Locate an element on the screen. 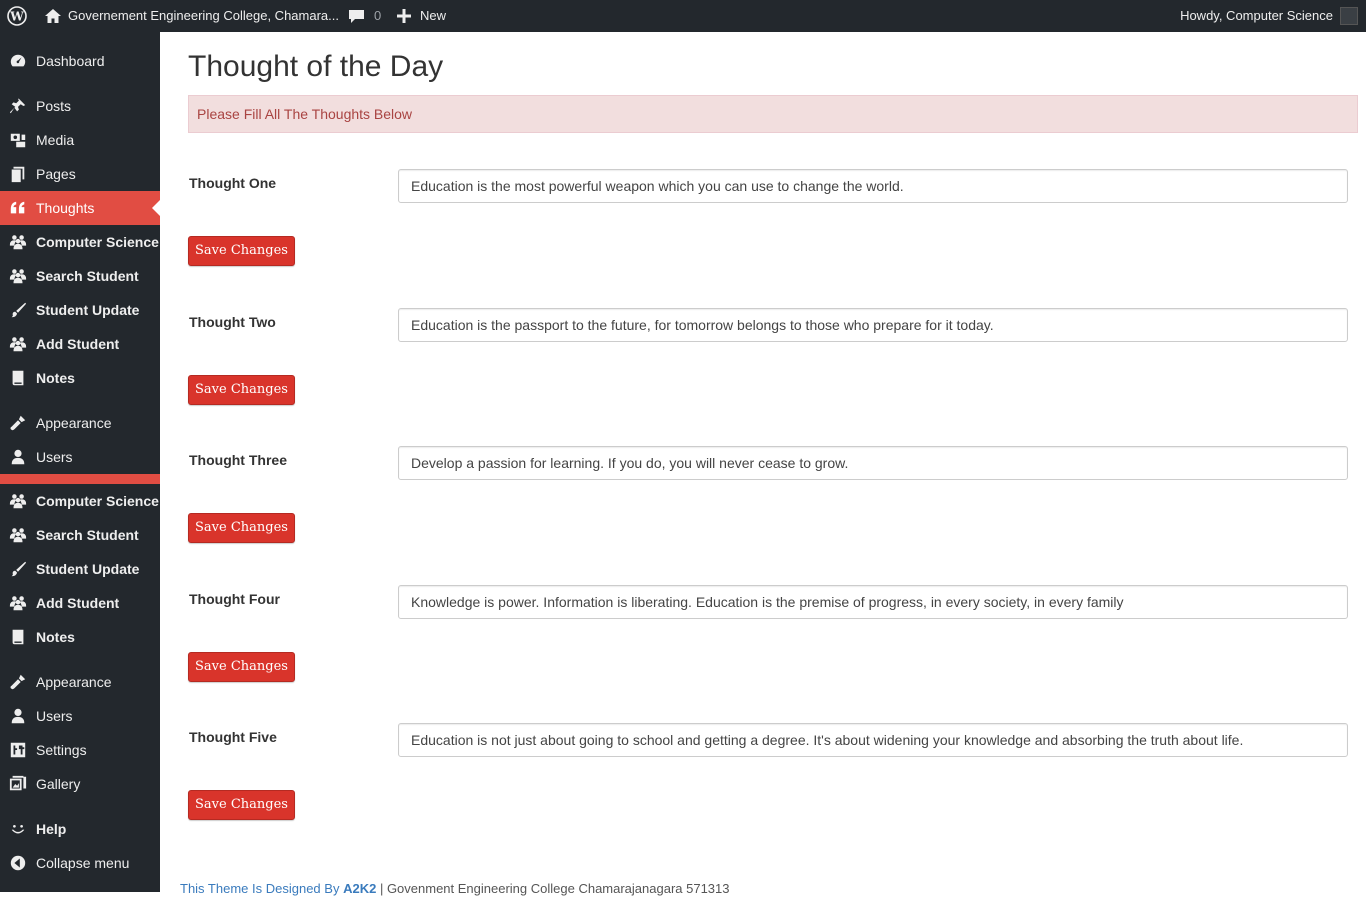 This screenshot has width=1366, height=909. thought-one-label: Thought One is located at coordinates (233, 183).